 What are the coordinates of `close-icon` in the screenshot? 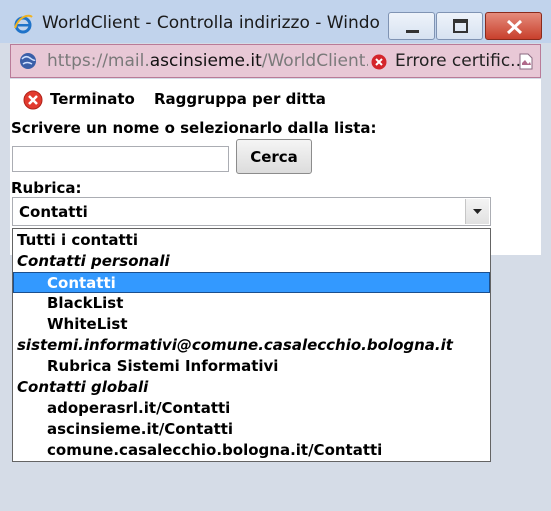 It's located at (514, 27).